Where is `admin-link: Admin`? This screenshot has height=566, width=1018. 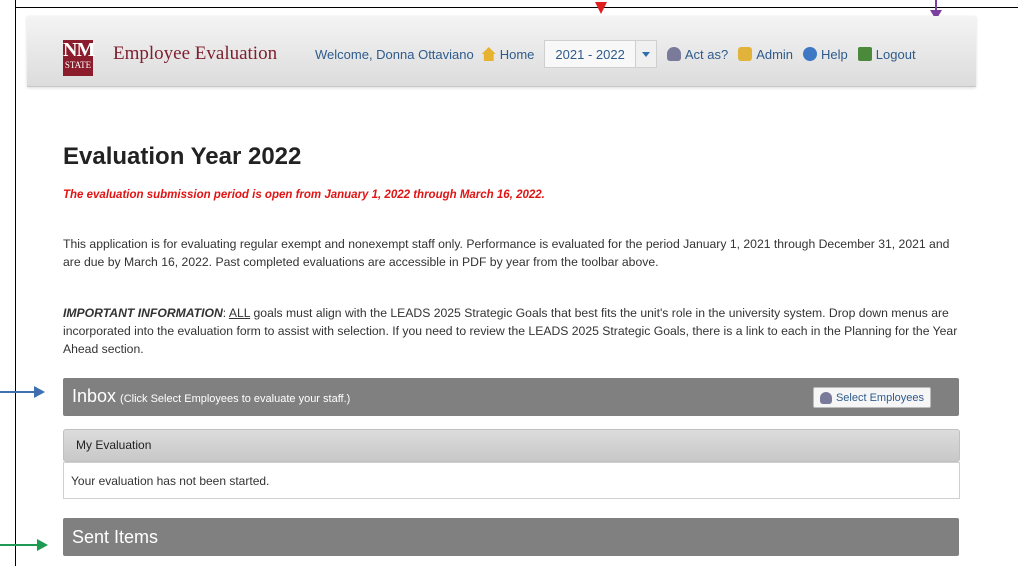 admin-link: Admin is located at coordinates (765, 54).